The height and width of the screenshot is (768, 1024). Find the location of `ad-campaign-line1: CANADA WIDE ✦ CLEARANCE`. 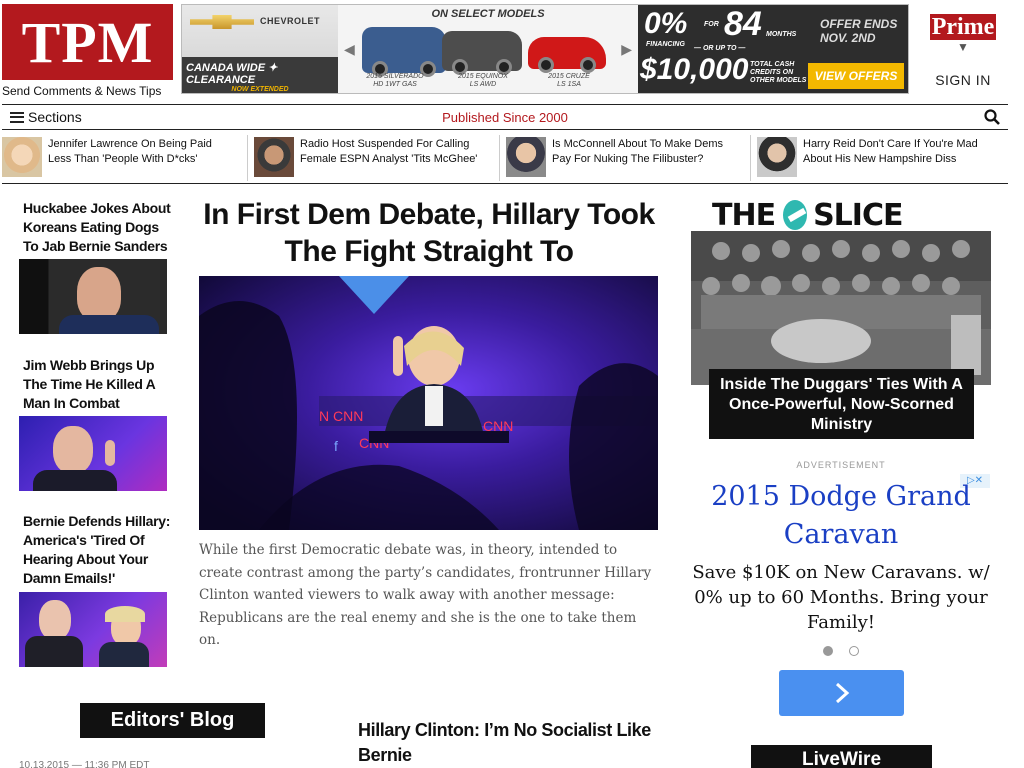

ad-campaign-line1: CANADA WIDE ✦ CLEARANCE is located at coordinates (232, 74).